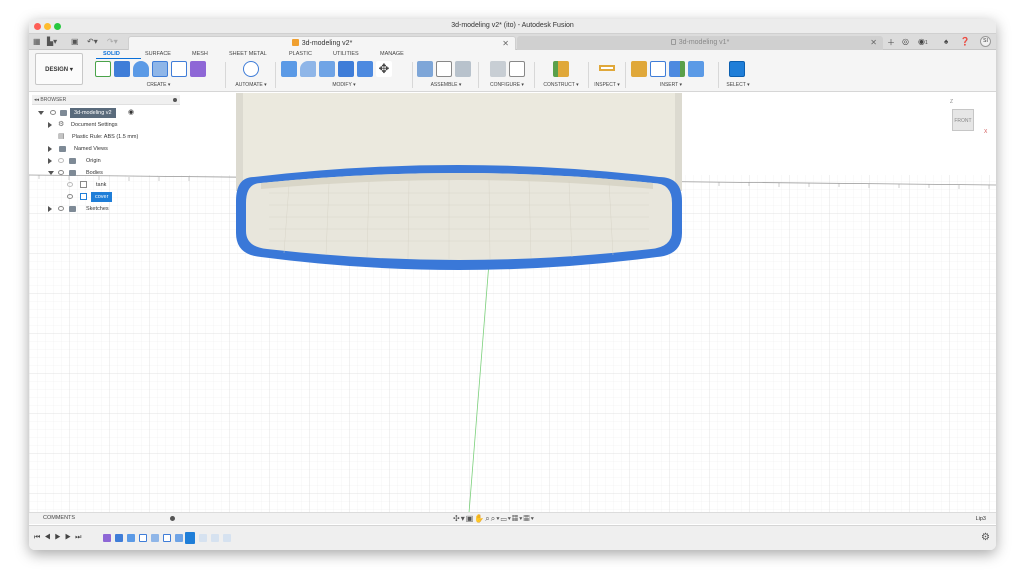 The width and height of the screenshot is (1024, 588). I want to click on display-settings-icon: ▭▾, so click(506, 518).